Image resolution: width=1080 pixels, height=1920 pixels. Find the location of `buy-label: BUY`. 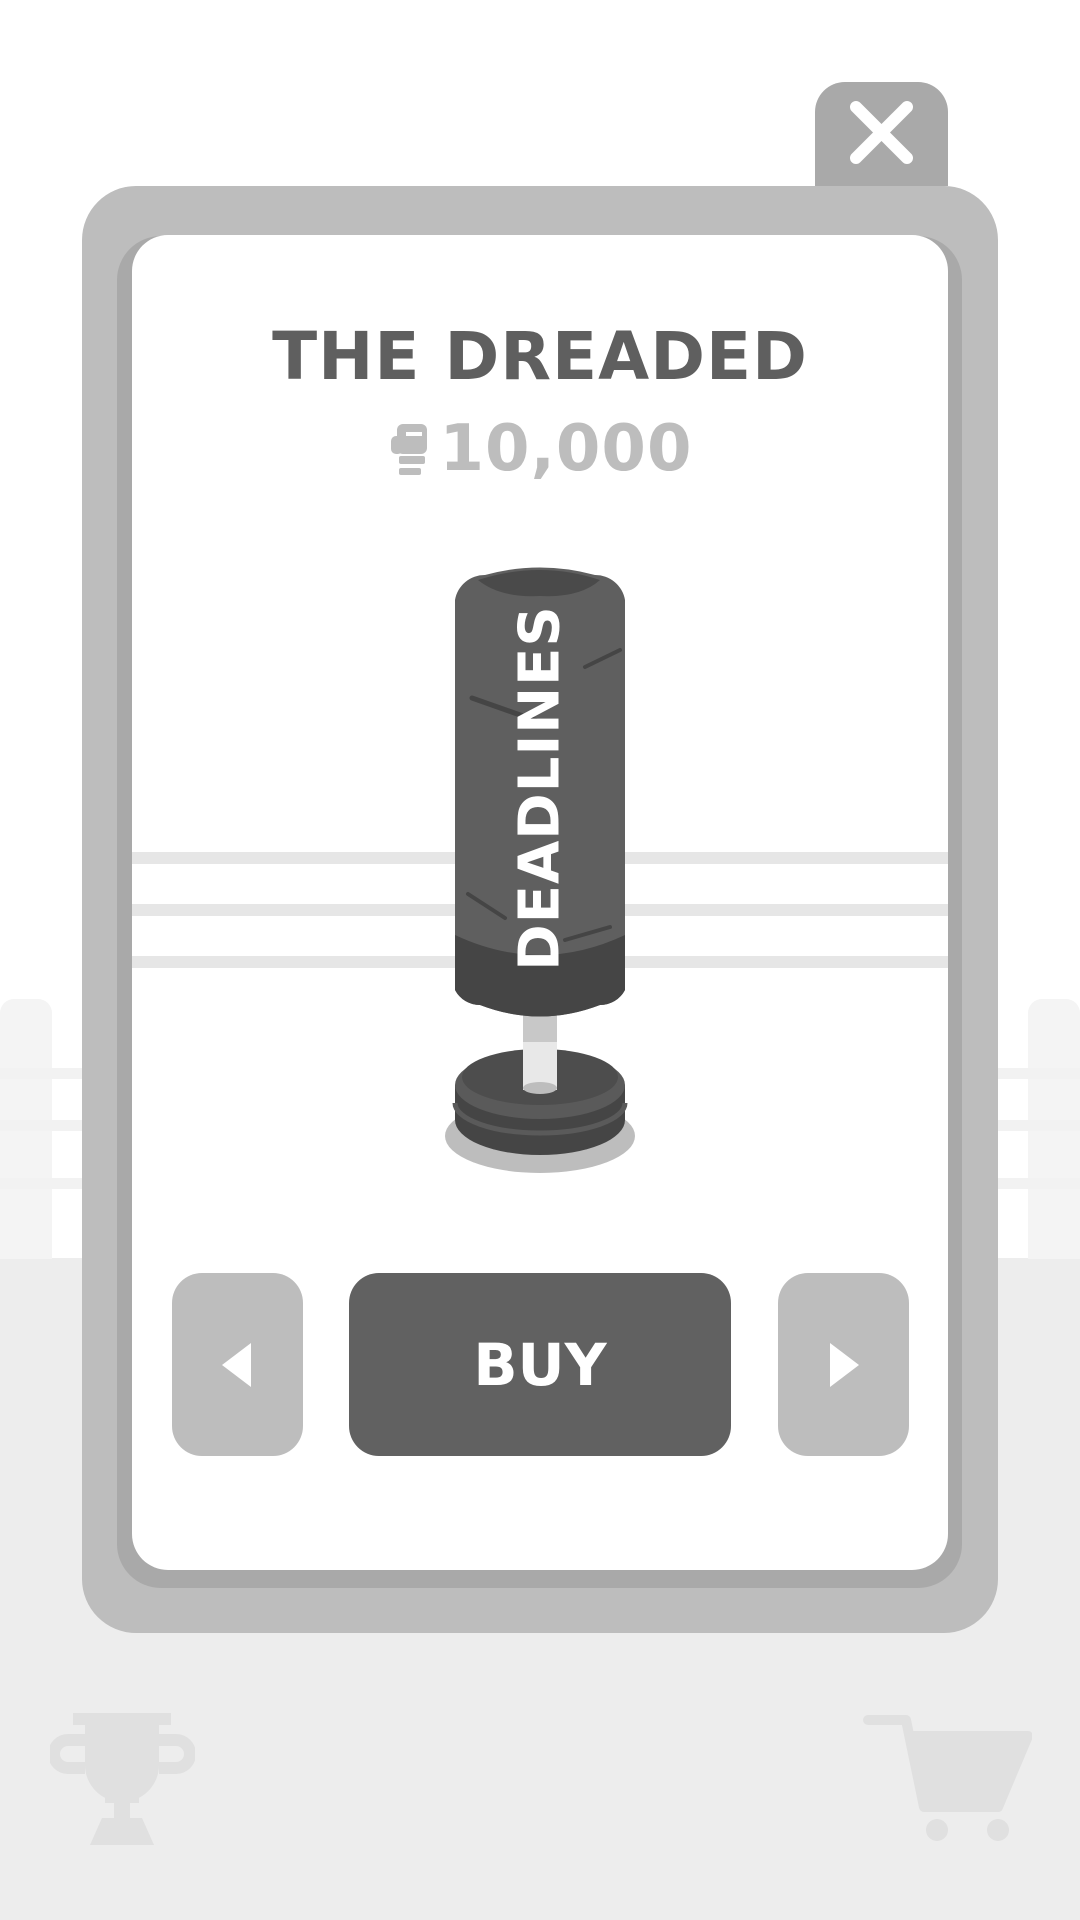

buy-label: BUY is located at coordinates (540, 1364).